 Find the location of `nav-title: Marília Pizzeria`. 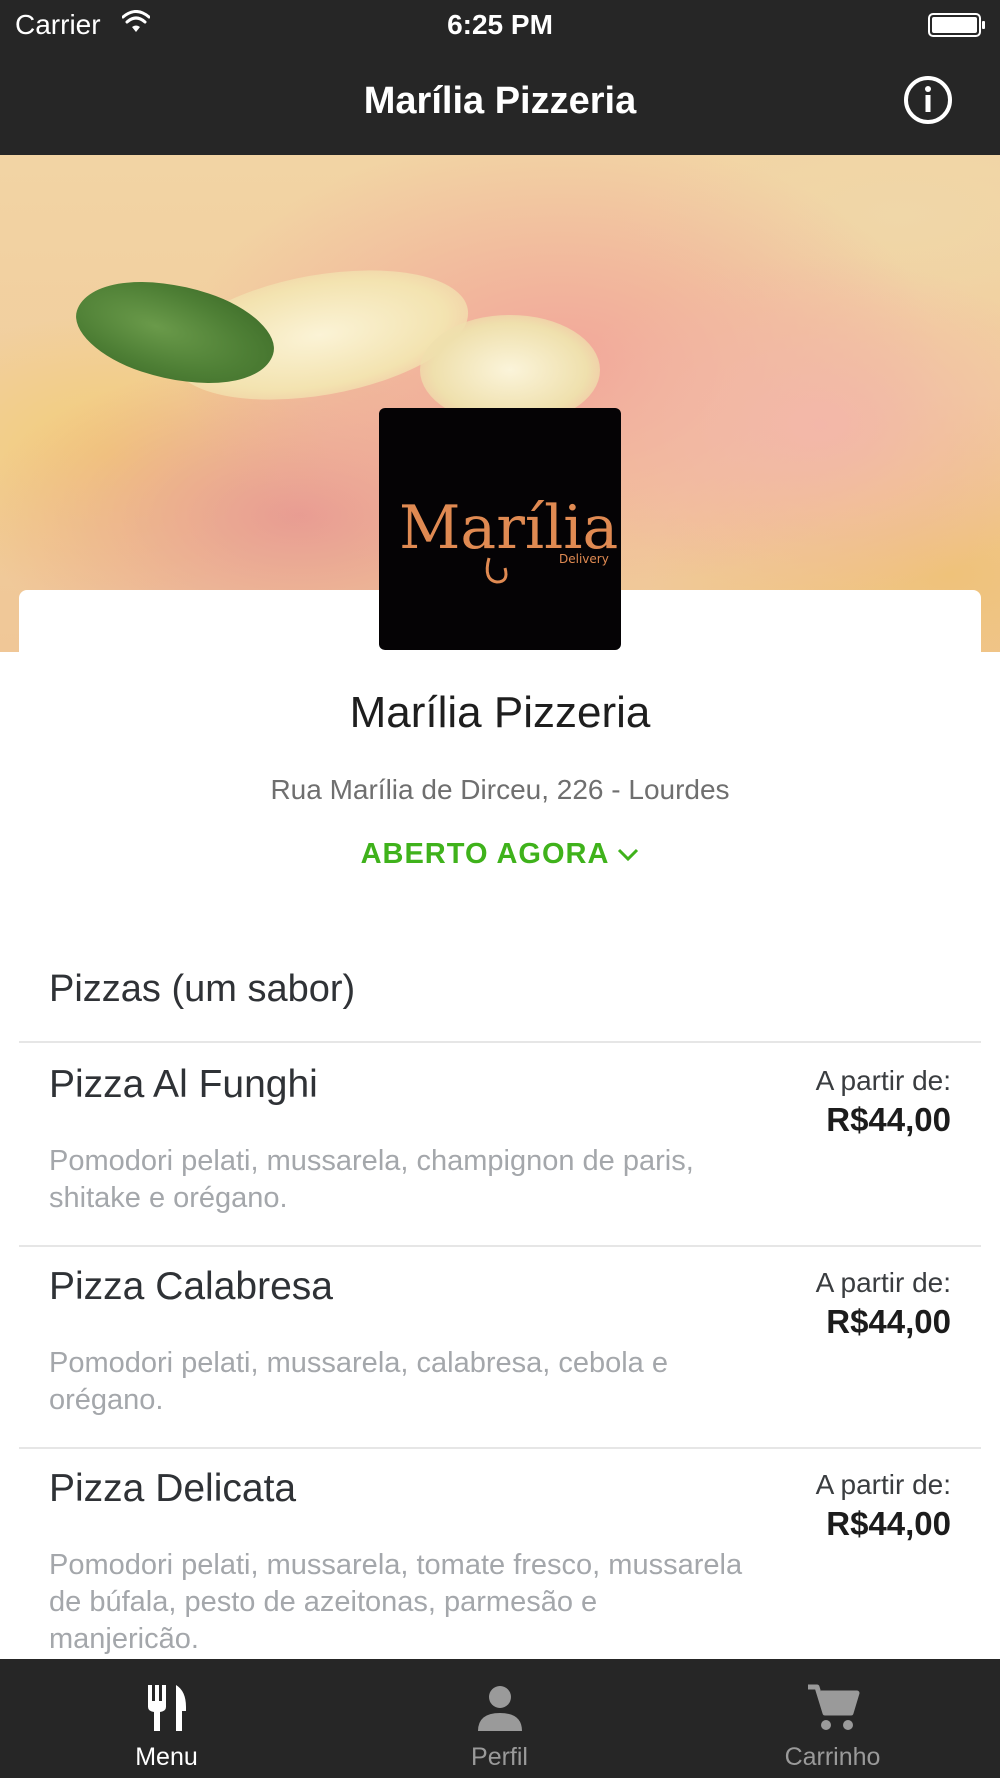

nav-title: Marília Pizzeria is located at coordinates (500, 101).